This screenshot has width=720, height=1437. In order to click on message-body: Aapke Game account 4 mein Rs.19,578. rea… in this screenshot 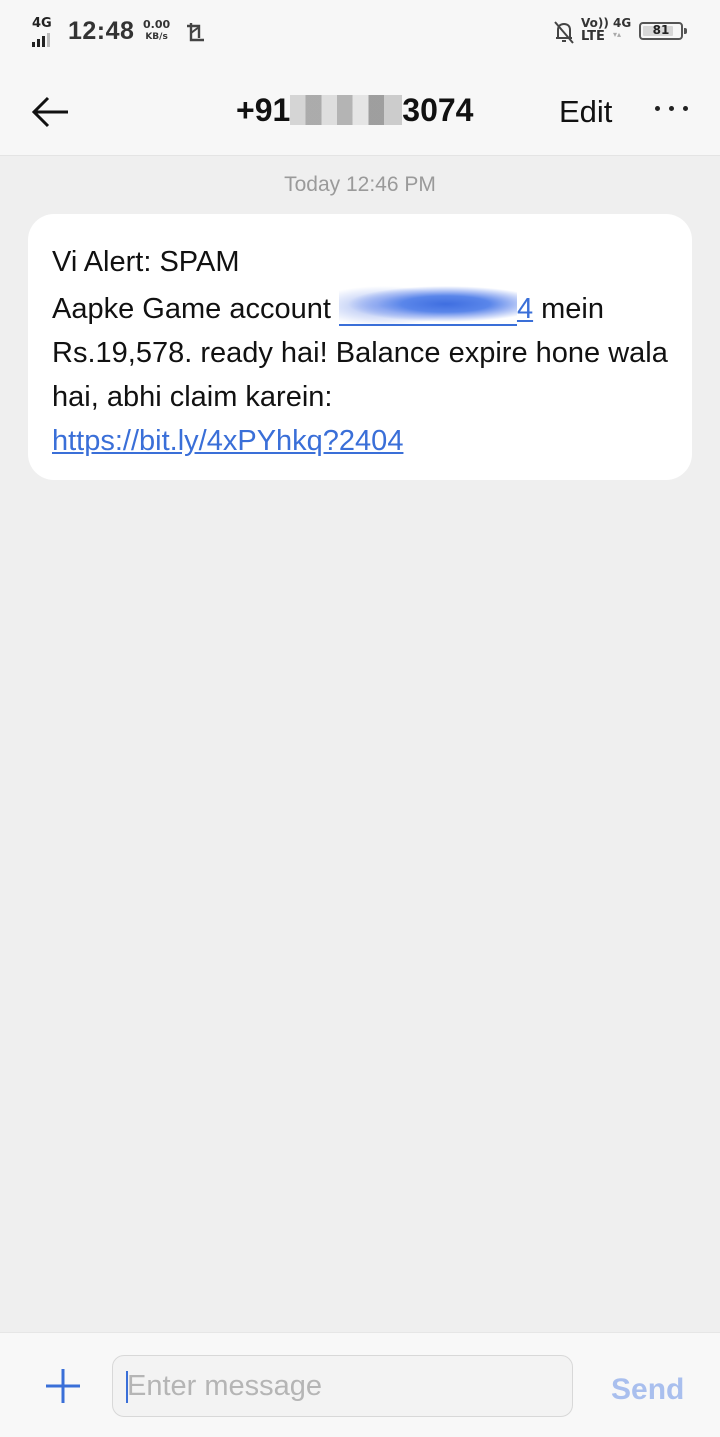, I will do `click(360, 373)`.